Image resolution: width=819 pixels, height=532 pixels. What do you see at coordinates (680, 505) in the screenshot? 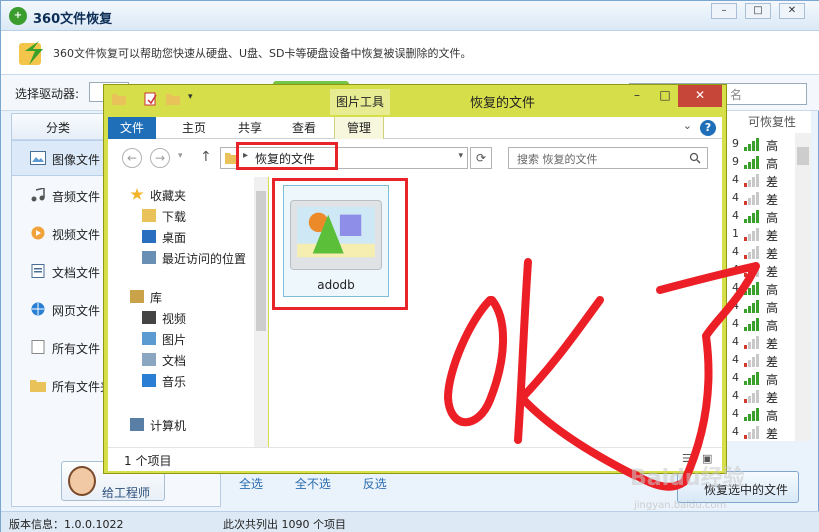
I see `watermark-url: jingyan.baidu.com` at bounding box center [680, 505].